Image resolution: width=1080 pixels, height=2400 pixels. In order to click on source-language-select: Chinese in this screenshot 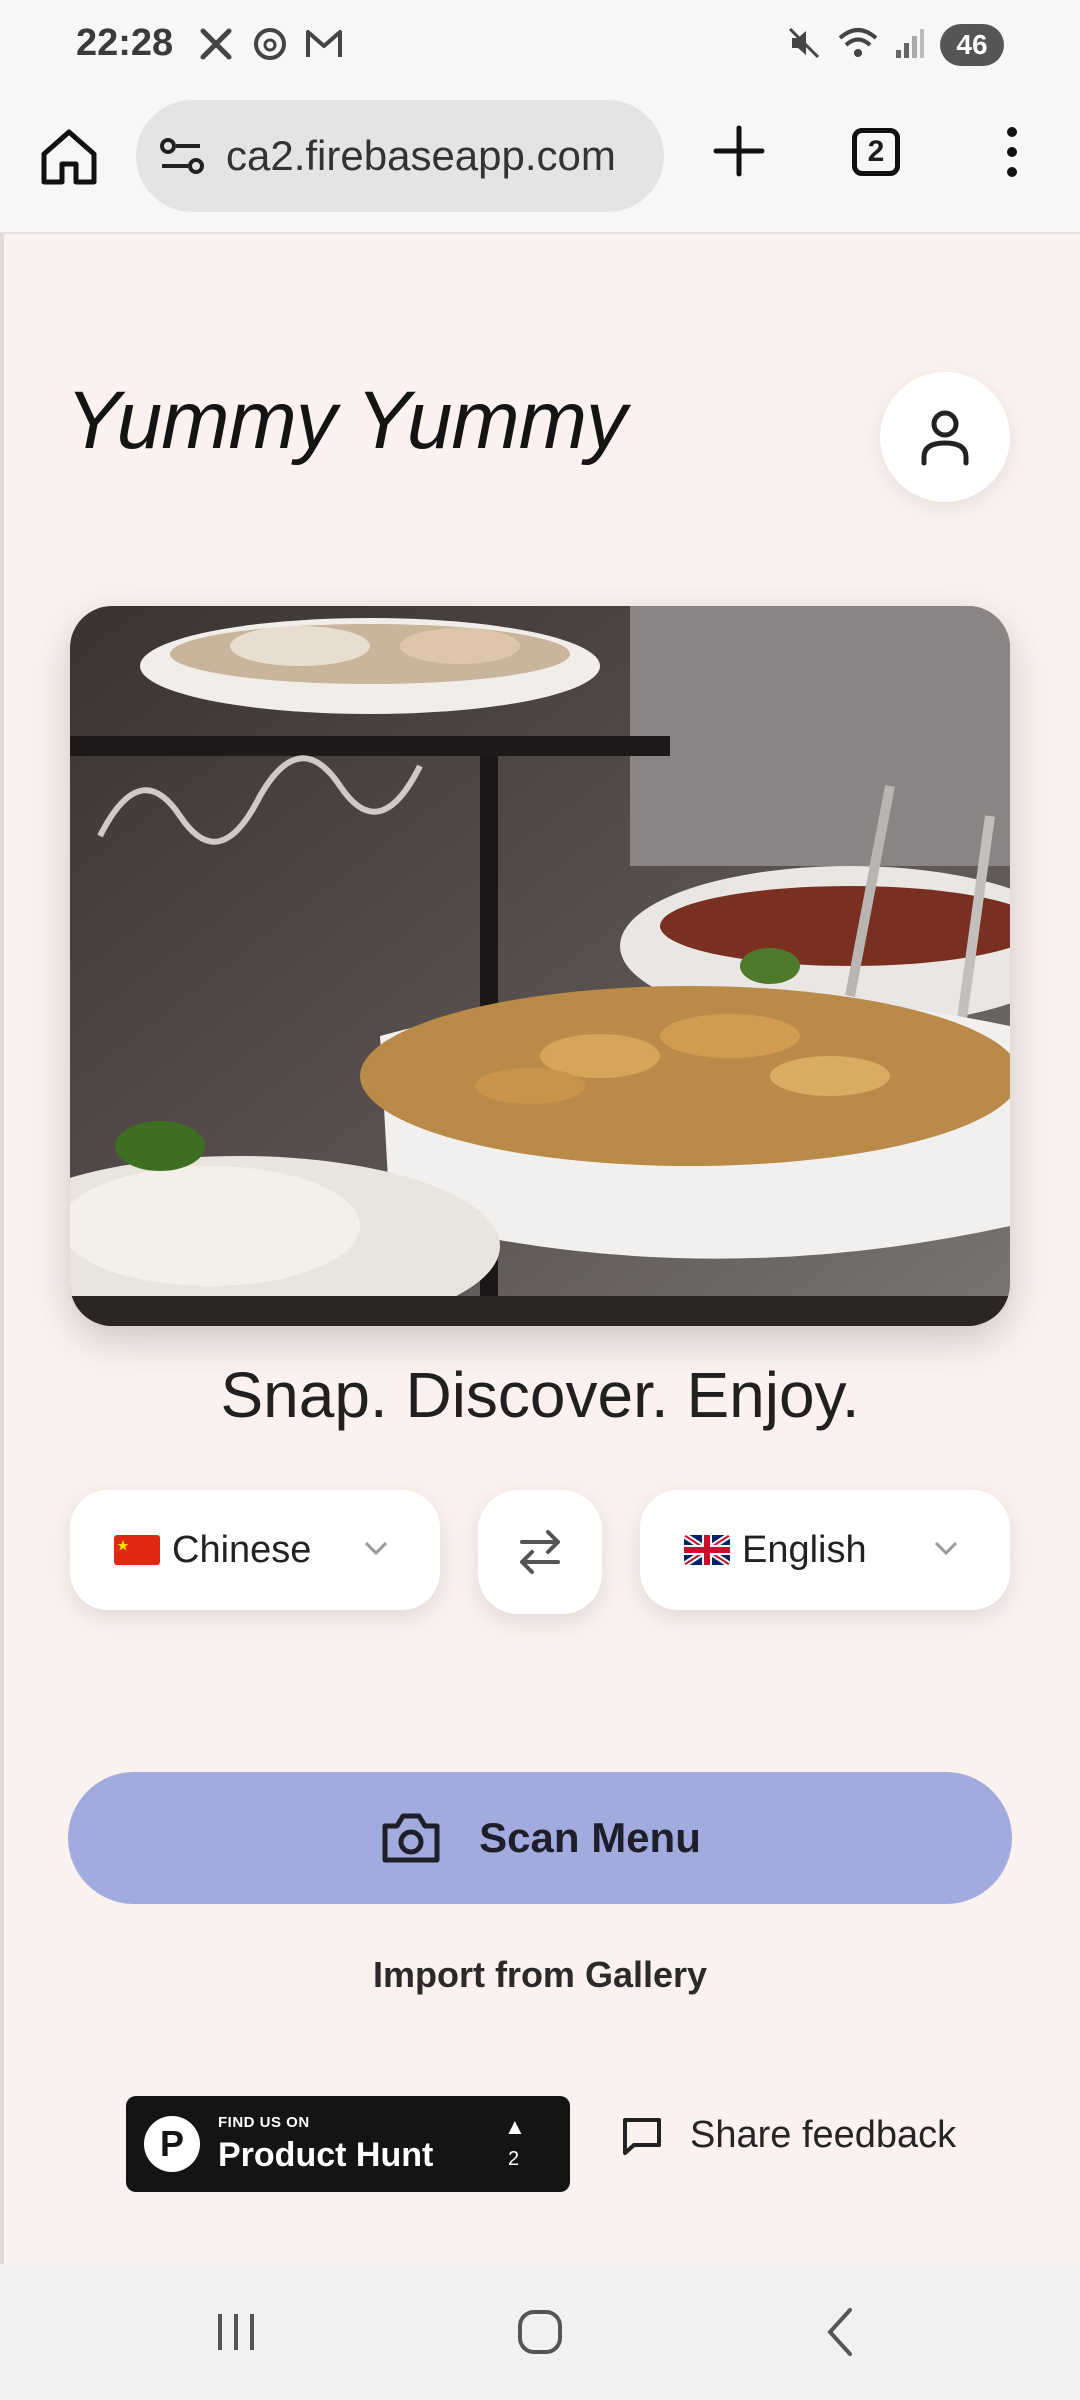, I will do `click(255, 1550)`.